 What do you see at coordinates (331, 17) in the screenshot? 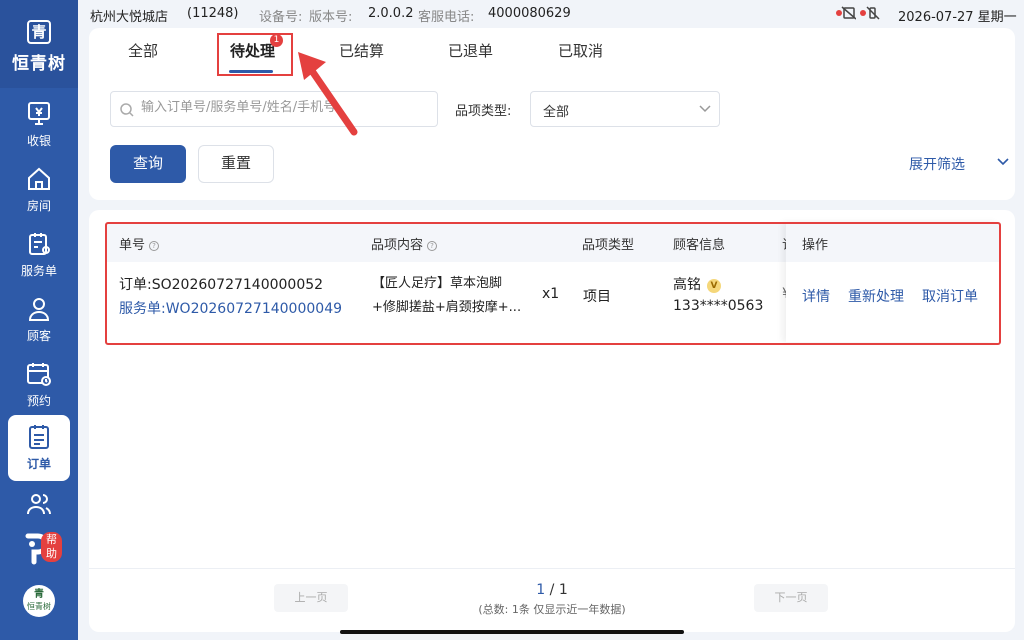
I see `version-label: 版本号:` at bounding box center [331, 17].